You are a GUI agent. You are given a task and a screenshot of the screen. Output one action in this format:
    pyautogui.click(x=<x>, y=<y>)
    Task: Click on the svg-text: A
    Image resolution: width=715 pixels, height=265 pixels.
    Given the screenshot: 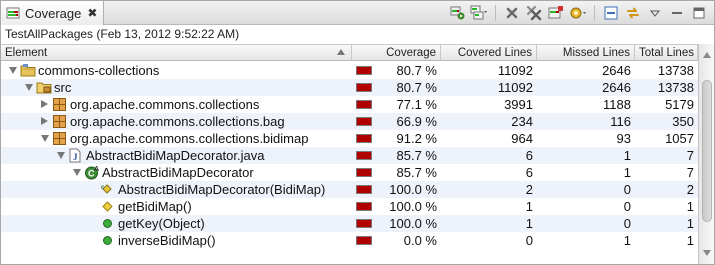 What is the action you would take?
    pyautogui.click(x=96, y=169)
    